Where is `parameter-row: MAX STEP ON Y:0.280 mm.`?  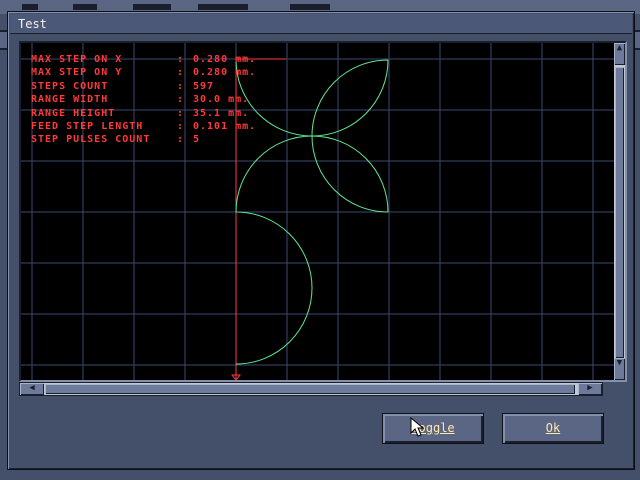
parameter-row: MAX STEP ON Y:0.280 mm. is located at coordinates (143, 72).